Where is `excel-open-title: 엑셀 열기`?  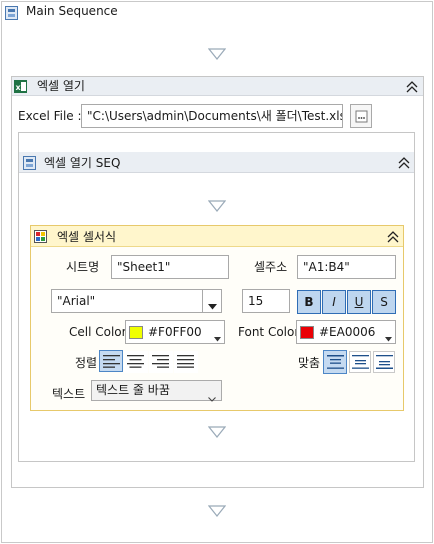 excel-open-title: 엑셀 열기 is located at coordinates (61, 86).